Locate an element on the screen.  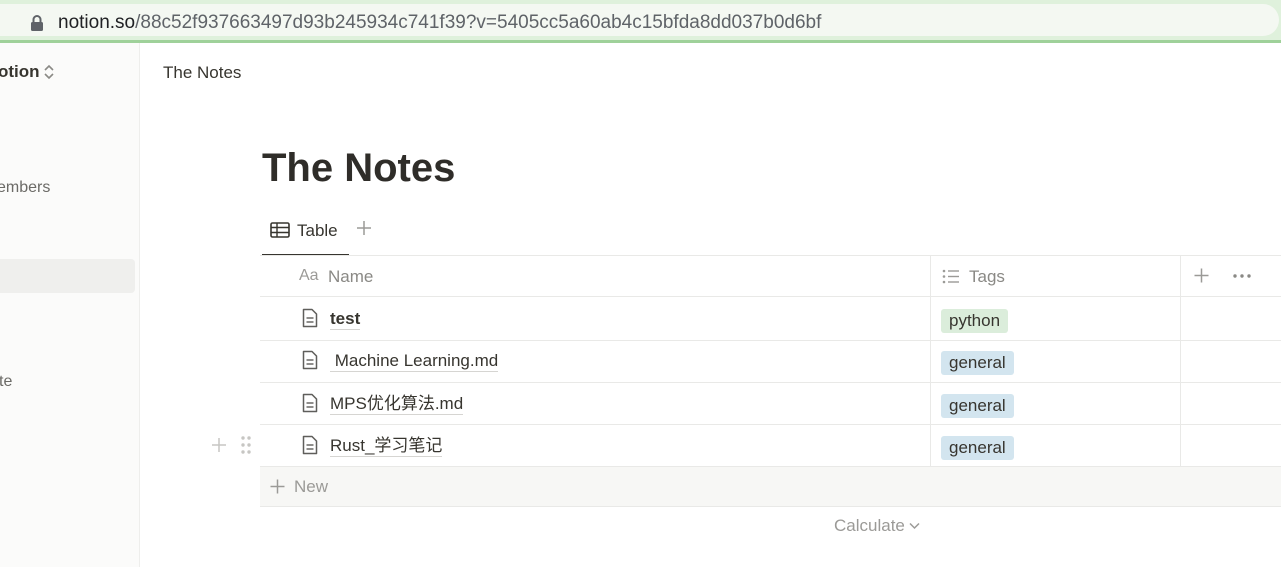
add-view-icon is located at coordinates (364, 228).